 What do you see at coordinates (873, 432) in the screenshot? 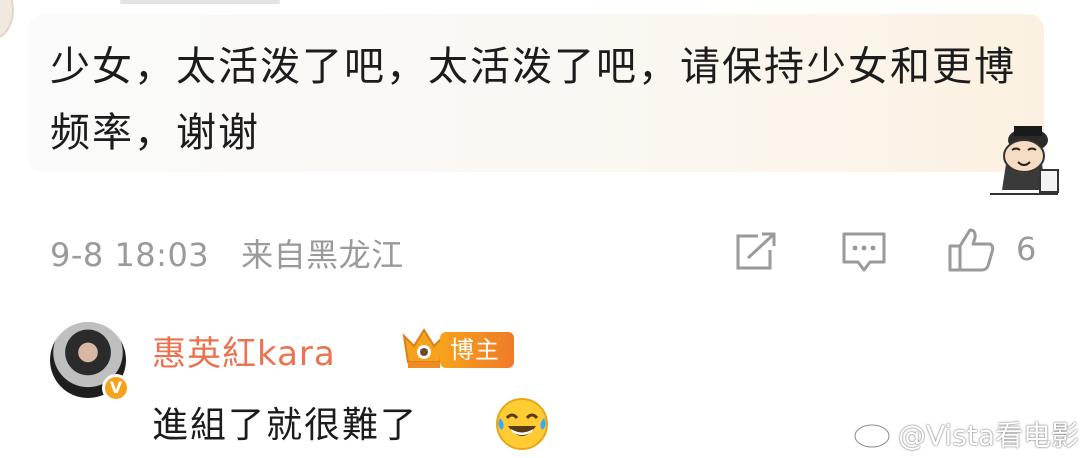
I see `weibo-logo-icon` at bounding box center [873, 432].